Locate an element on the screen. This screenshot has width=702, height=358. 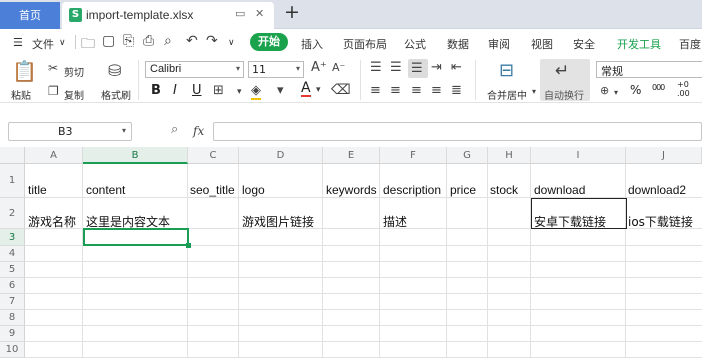
tab-formulas: 公式 is located at coordinates (415, 44).